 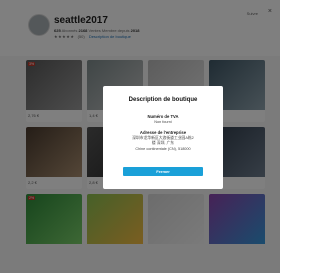 What do you see at coordinates (163, 132) in the screenshot?
I see `address-label: Adresse de l'entreprise` at bounding box center [163, 132].